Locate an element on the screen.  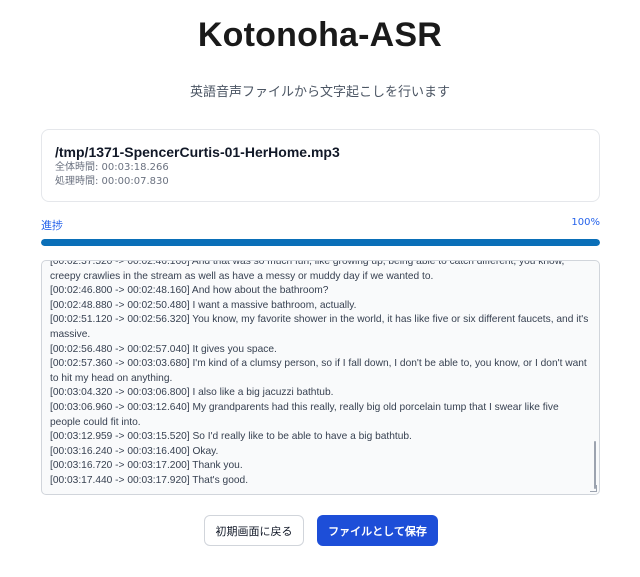
app-title: Kotonoha-ASR is located at coordinates (320, 35).